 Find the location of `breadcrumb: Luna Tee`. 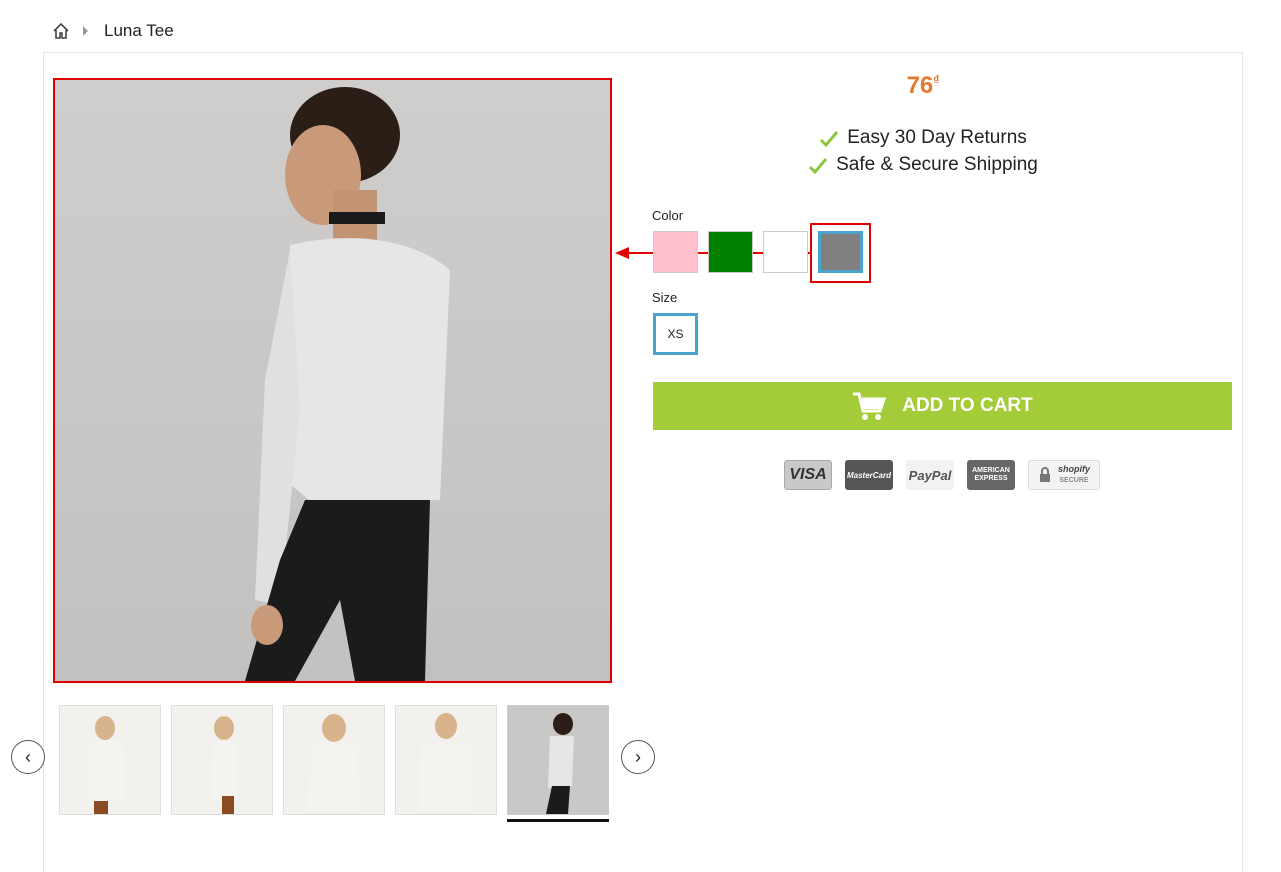

breadcrumb: Luna Tee is located at coordinates (113, 31).